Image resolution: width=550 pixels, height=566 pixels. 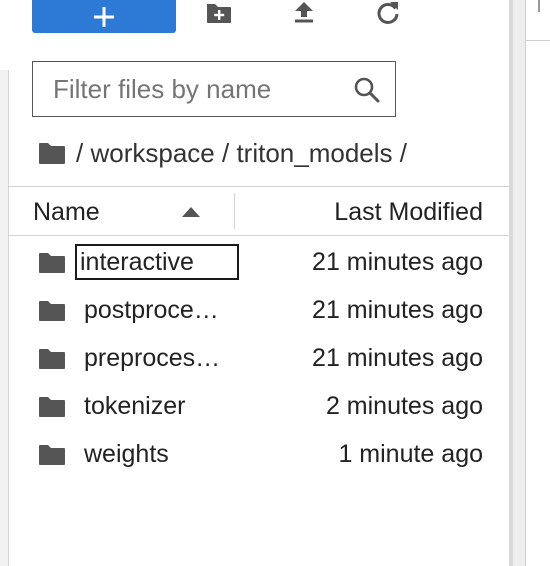 I want to click on new-folder-button, so click(x=219, y=13).